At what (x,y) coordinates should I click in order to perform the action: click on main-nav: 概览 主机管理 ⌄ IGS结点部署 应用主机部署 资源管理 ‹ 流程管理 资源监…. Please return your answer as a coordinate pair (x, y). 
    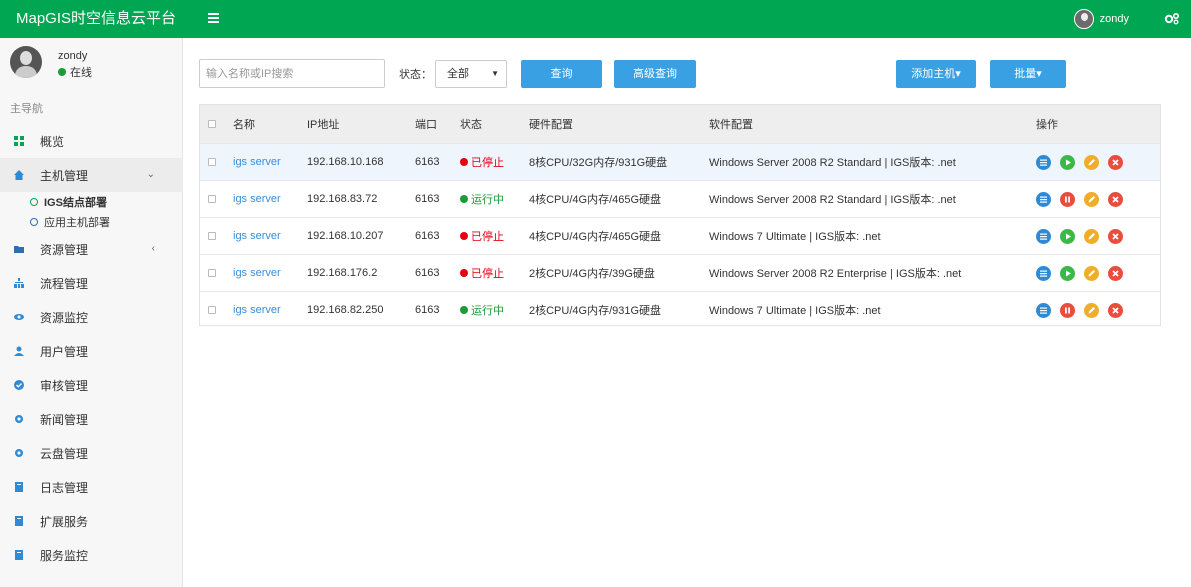
    Looking at the image, I should click on (91, 348).